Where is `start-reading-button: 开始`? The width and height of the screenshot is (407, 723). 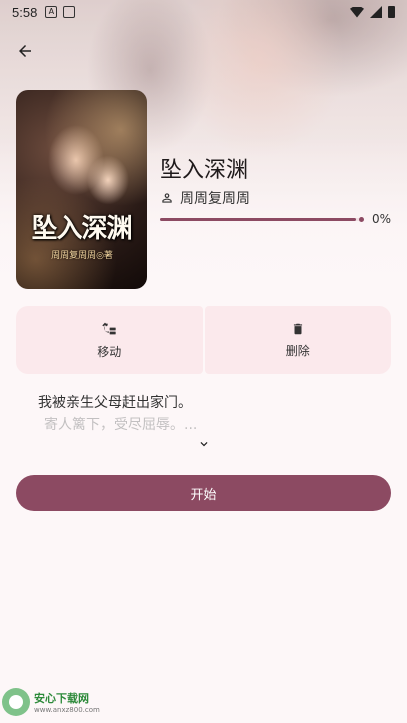
start-reading-button: 开始 is located at coordinates (203, 493).